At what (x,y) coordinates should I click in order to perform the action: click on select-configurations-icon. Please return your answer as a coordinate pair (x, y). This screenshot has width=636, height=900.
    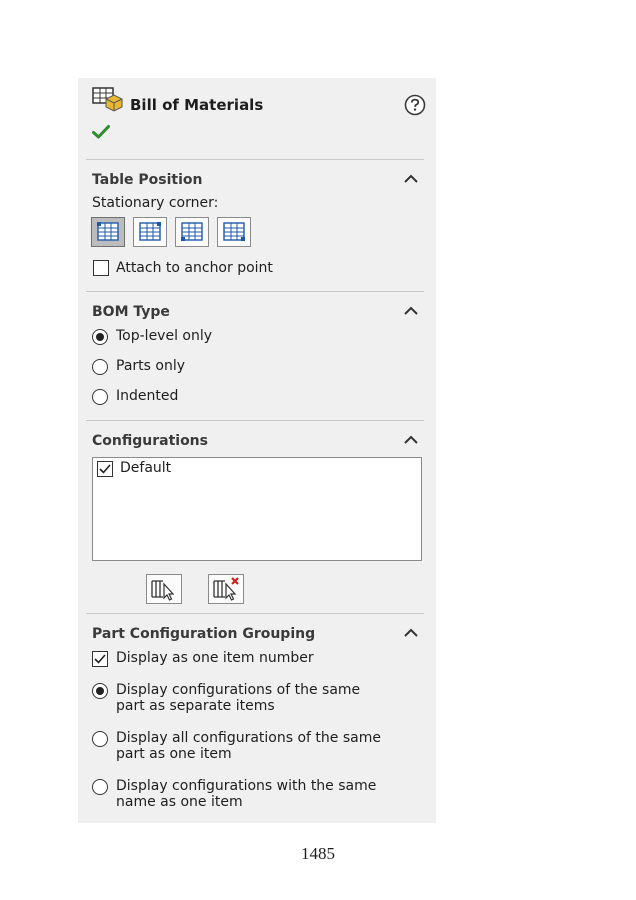
    Looking at the image, I should click on (163, 590).